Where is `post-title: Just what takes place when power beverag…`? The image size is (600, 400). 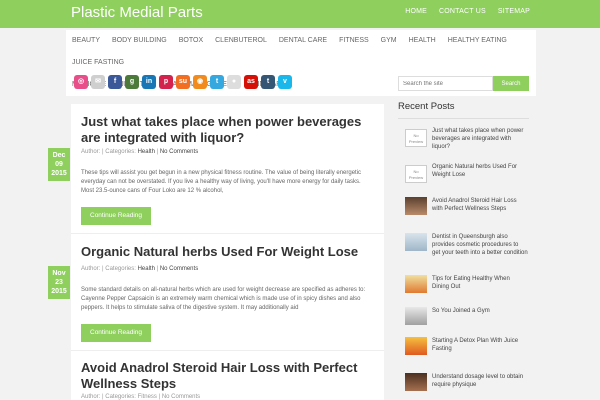 post-title: Just what takes place when power beverag… is located at coordinates (226, 130).